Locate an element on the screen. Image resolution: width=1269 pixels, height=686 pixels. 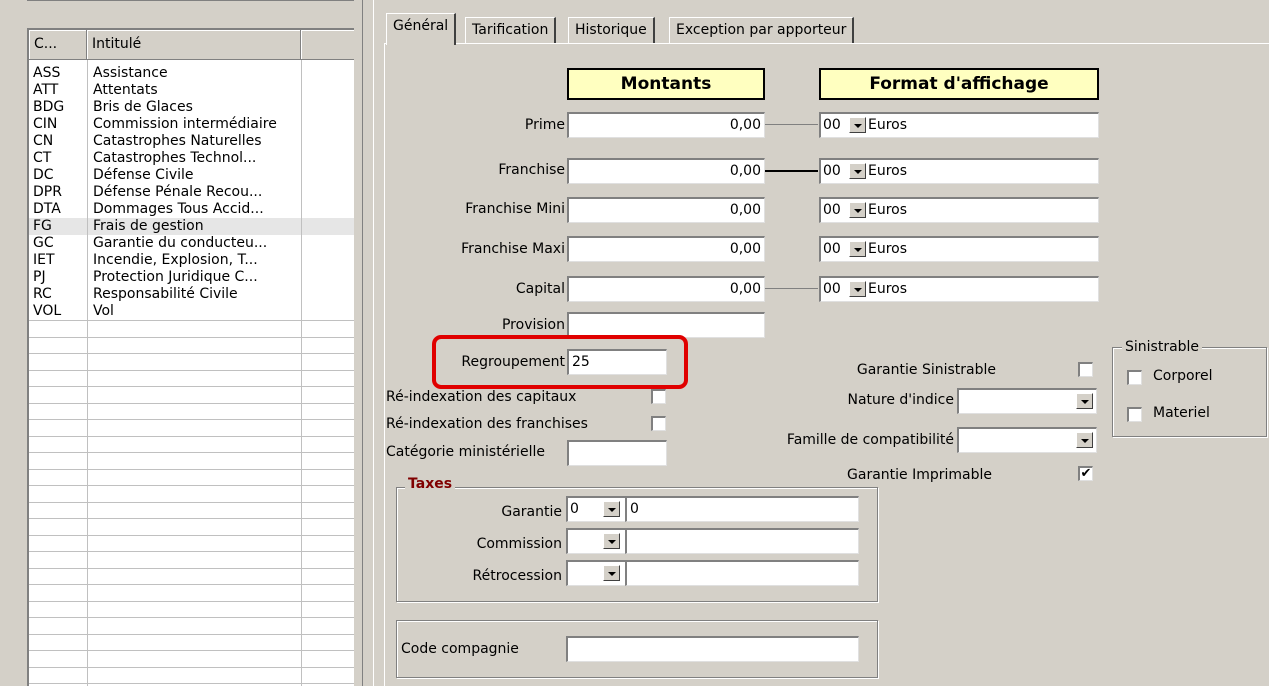
list-item: CN Catastrophes Naturelles is located at coordinates (191, 141).